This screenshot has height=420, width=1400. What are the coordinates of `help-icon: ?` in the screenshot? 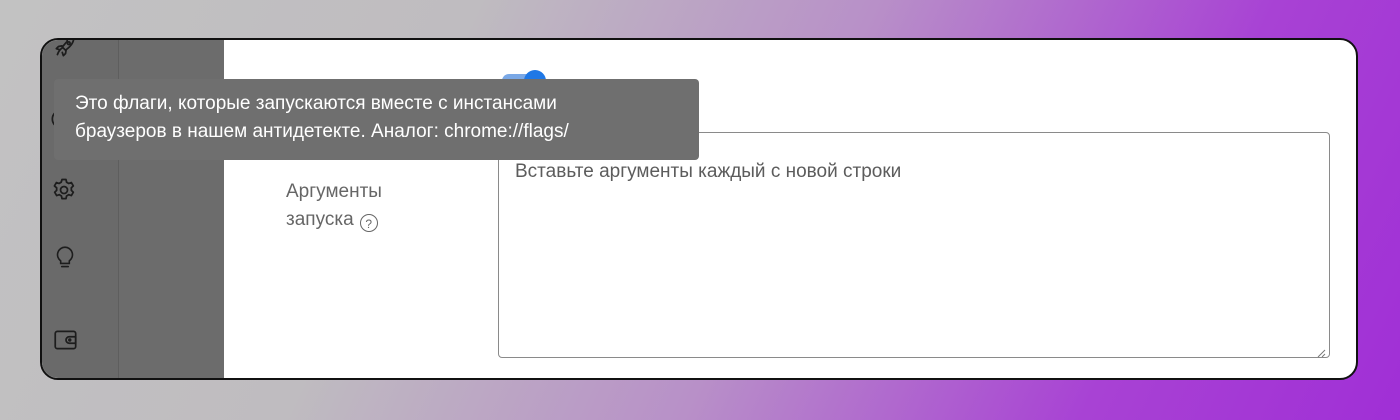 It's located at (368, 223).